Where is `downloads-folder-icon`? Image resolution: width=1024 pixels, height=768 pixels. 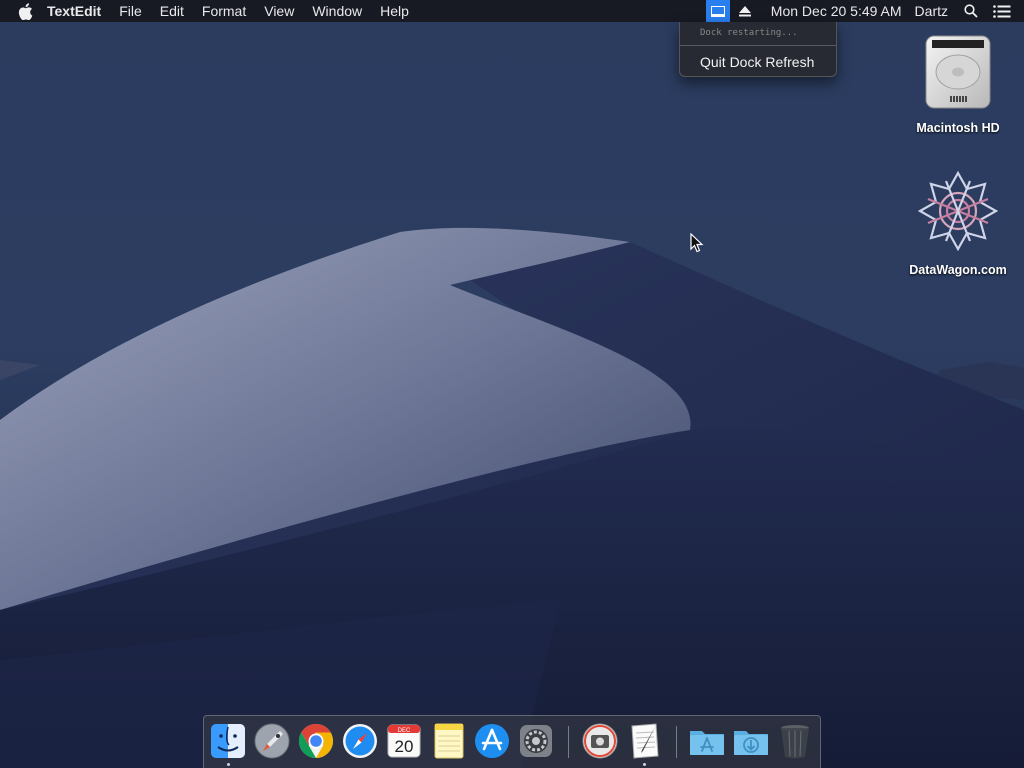
downloads-folder-icon is located at coordinates (751, 743).